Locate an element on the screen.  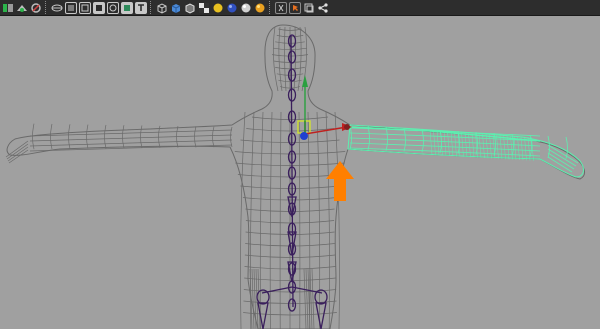
selected-arm-mesh is located at coordinates (465, 151).